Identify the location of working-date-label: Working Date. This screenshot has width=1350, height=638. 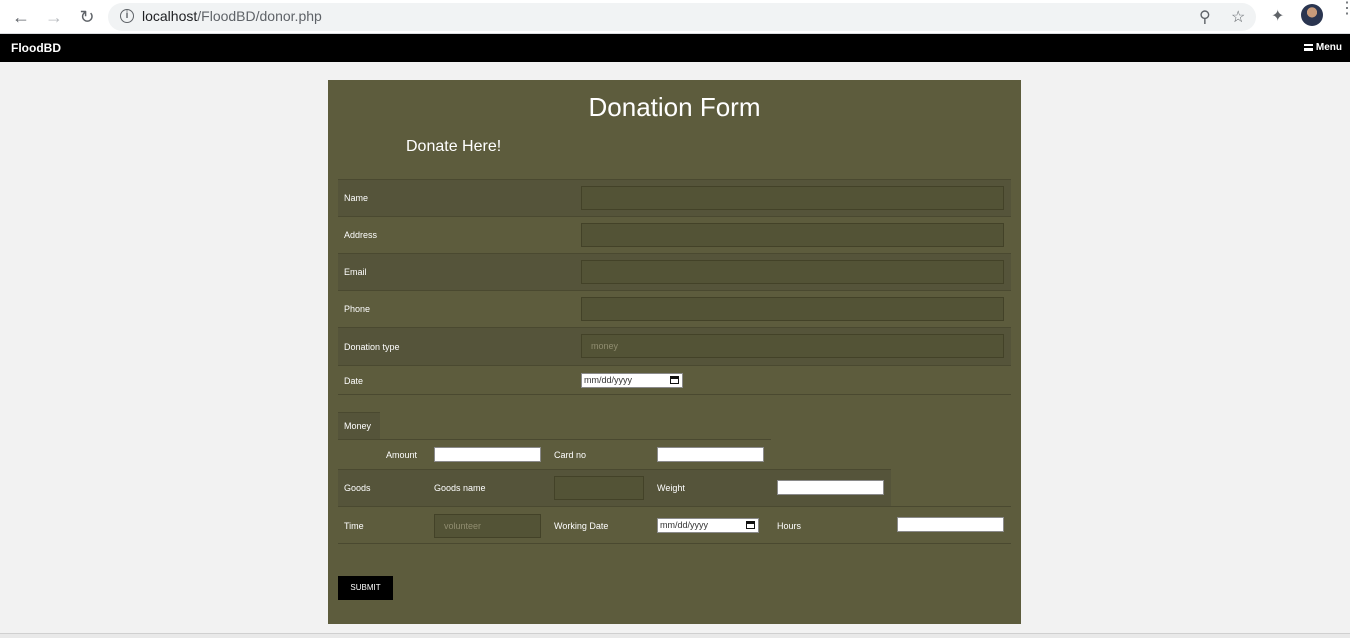
(581, 526).